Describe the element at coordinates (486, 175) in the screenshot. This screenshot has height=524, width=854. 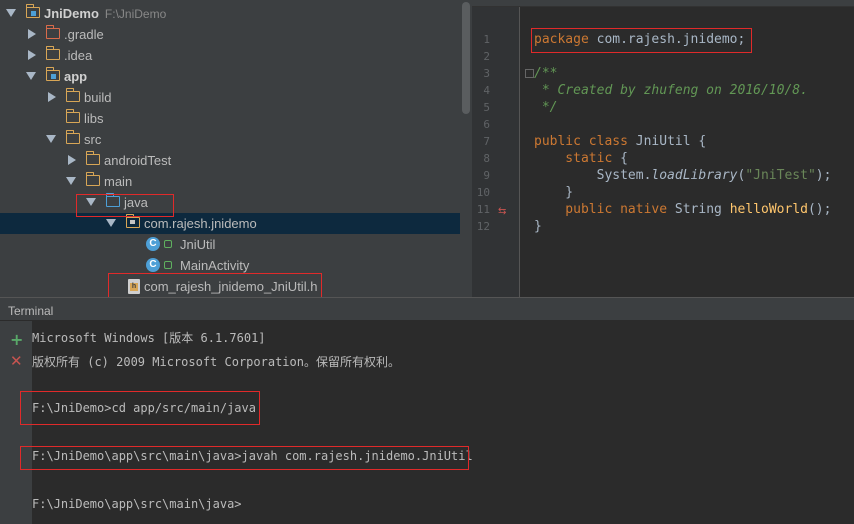
I see `line-number: 9` at that location.